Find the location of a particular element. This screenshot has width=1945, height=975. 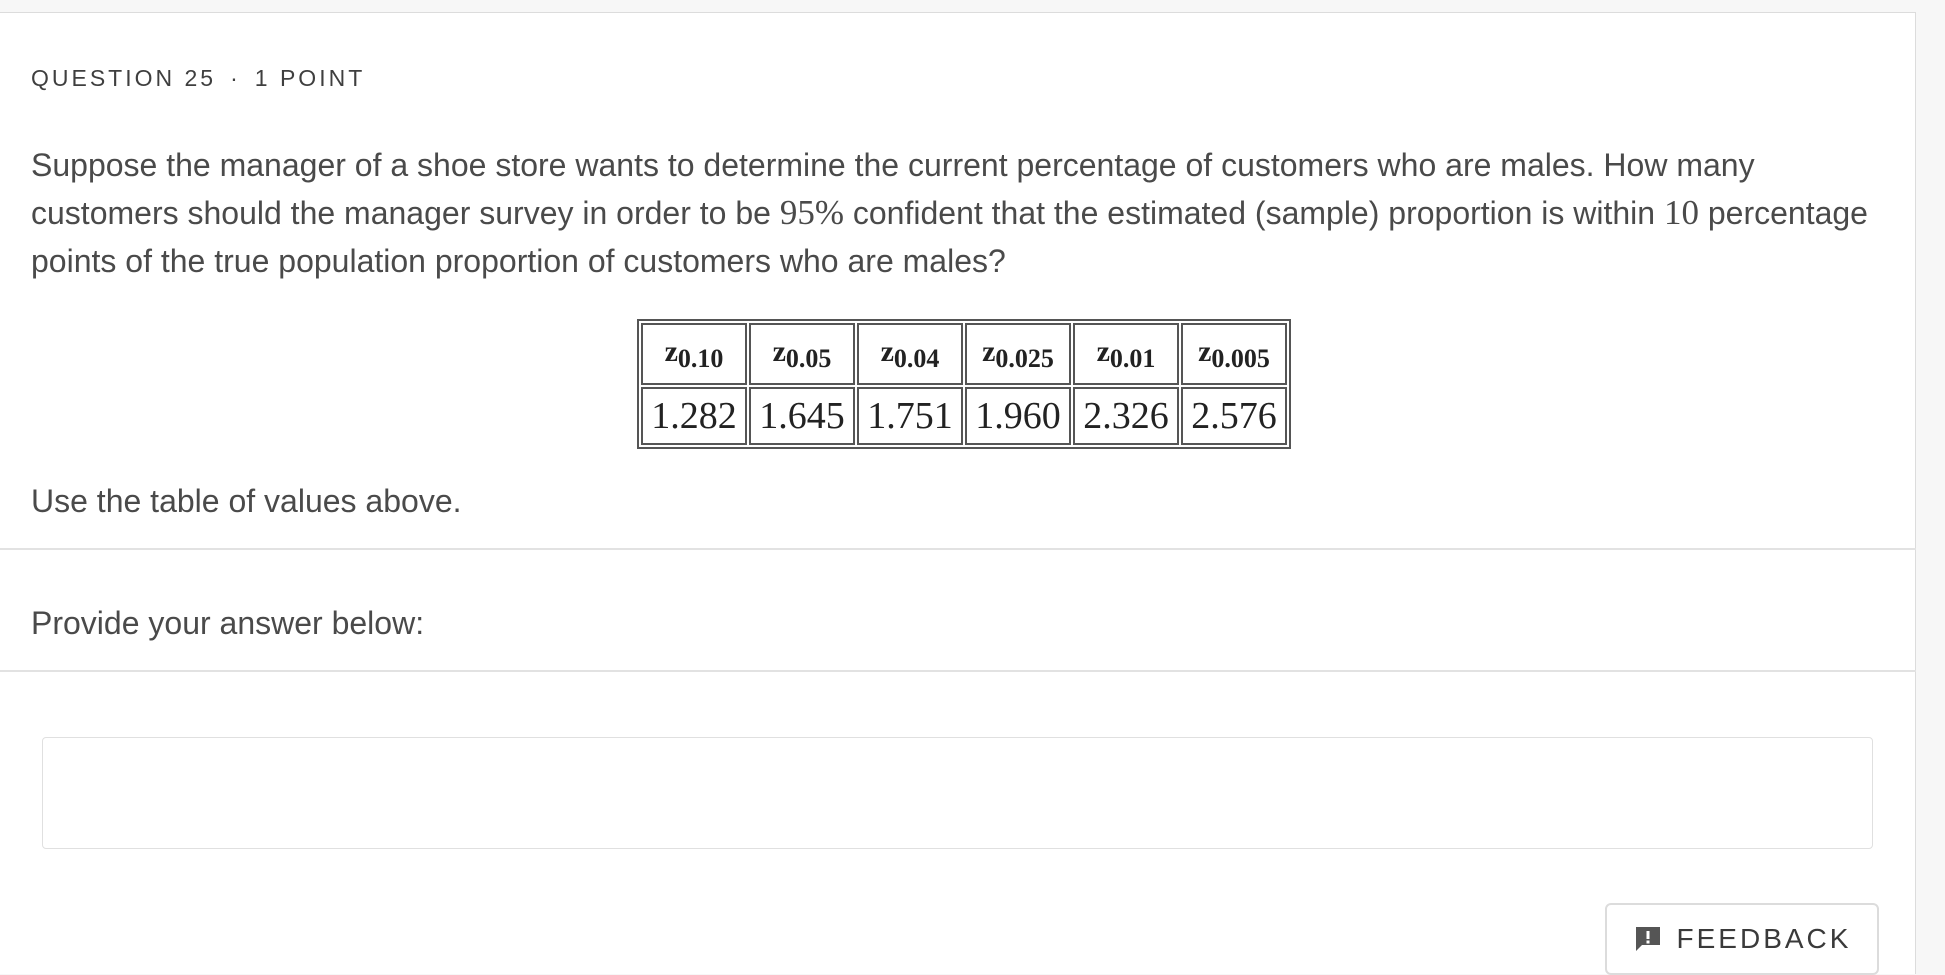

z-value-cell: 2.576 is located at coordinates (1234, 416).